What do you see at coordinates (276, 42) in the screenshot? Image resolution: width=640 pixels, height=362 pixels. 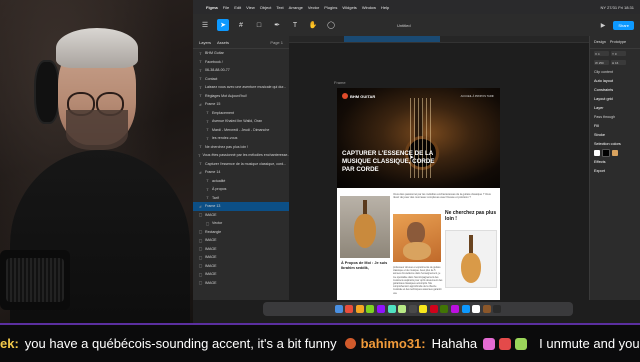 I see `page-selector: Page 1` at bounding box center [276, 42].